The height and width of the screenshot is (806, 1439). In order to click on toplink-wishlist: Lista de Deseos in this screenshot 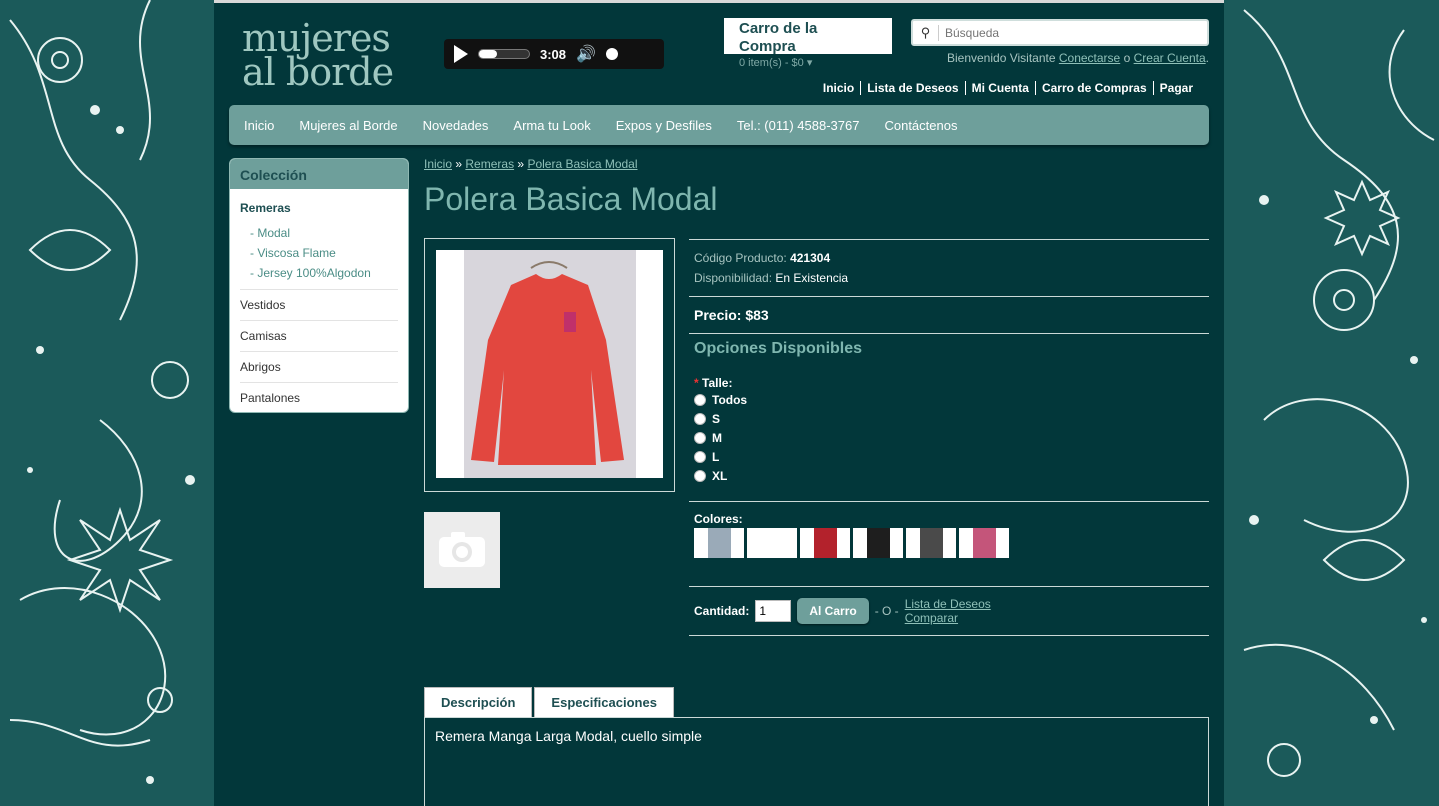, I will do `click(912, 88)`.